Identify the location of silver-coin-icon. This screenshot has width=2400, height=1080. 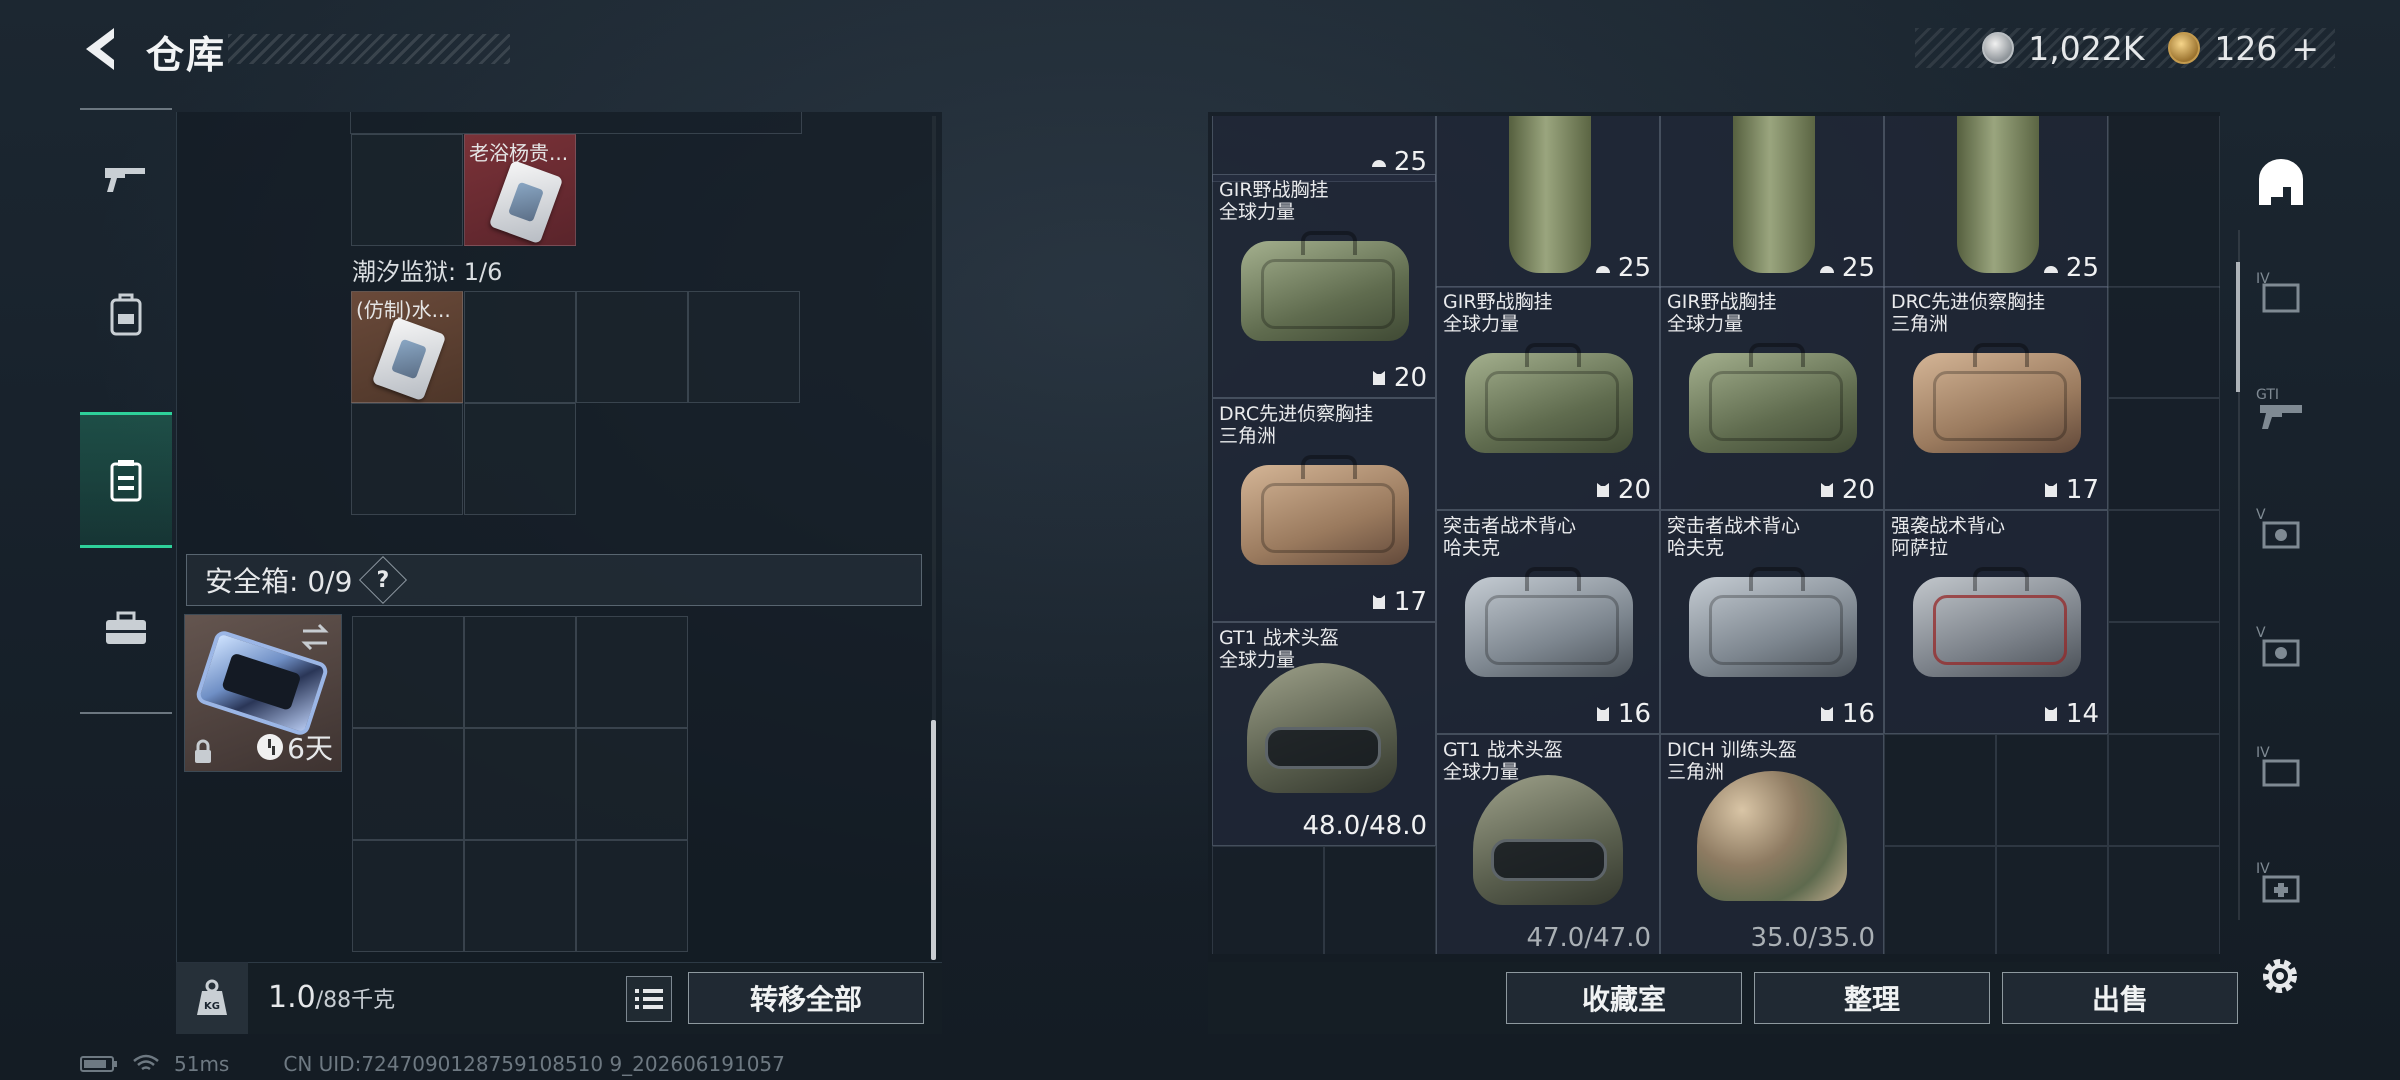
(1998, 48).